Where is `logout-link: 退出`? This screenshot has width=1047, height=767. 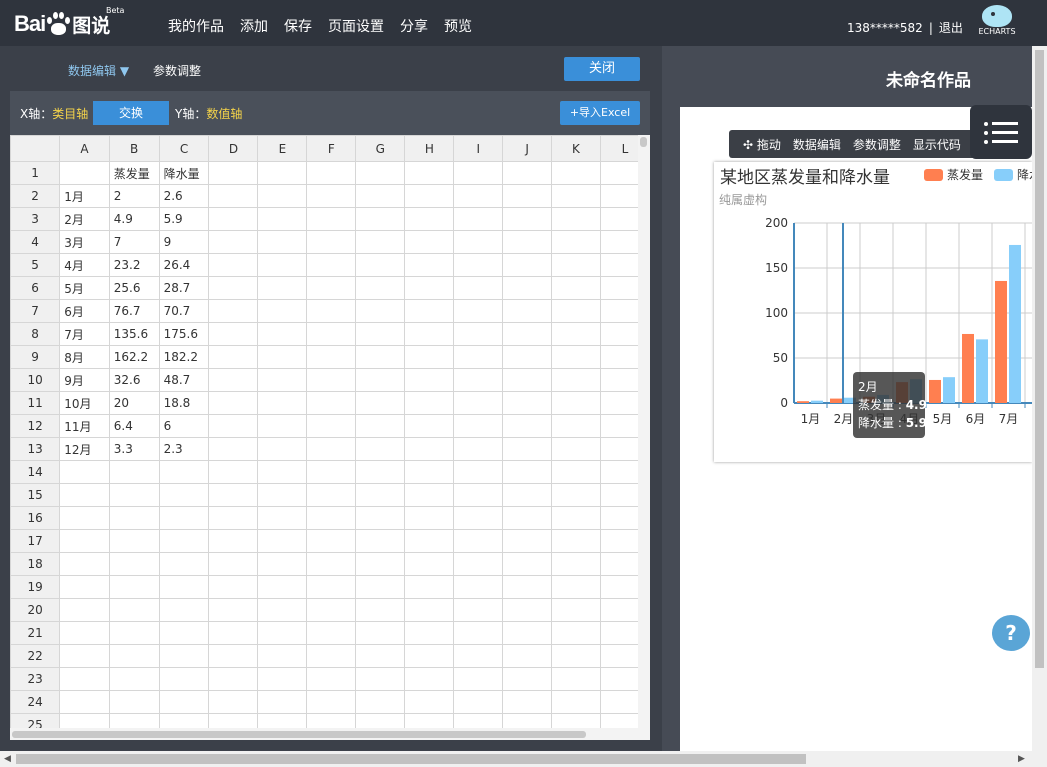
logout-link: 退出 is located at coordinates (951, 28).